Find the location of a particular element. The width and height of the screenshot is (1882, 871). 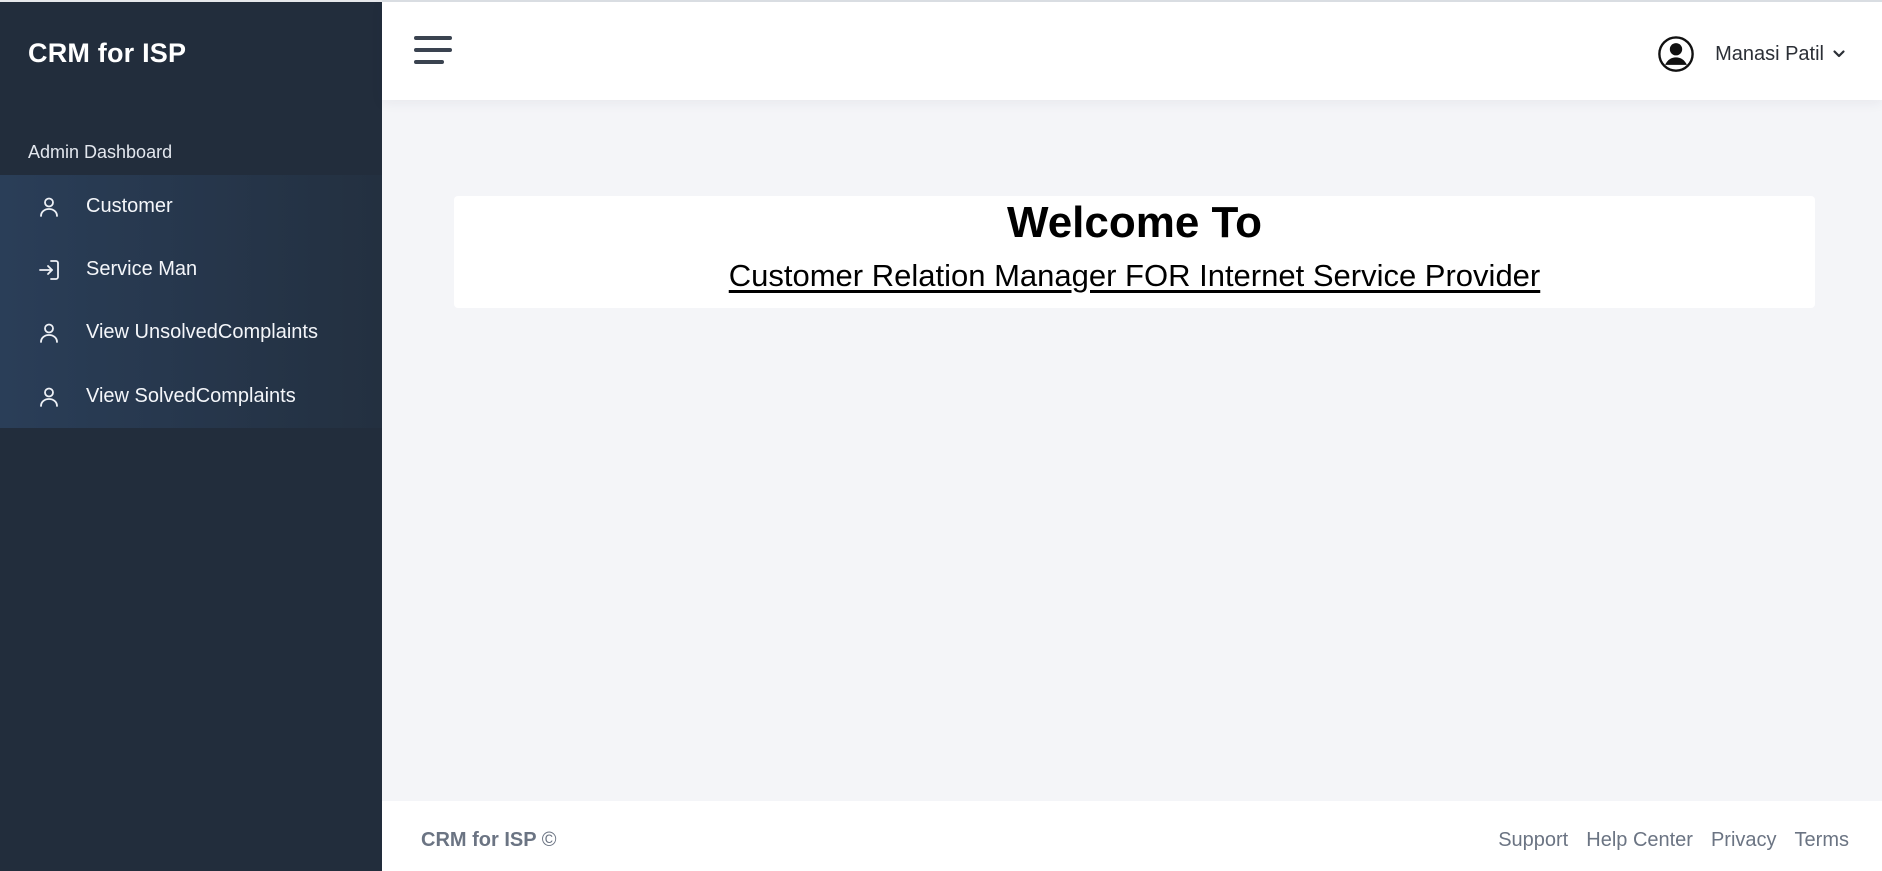

sidebar-item-label: Customer is located at coordinates (129, 206).